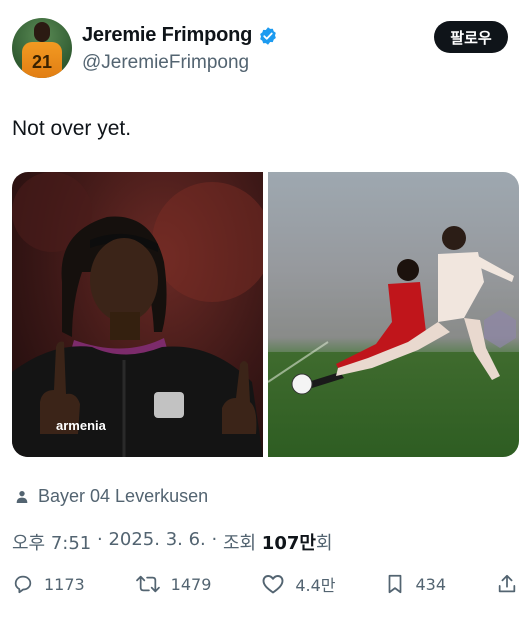  I want to click on bookmark-button: 434, so click(415, 584).